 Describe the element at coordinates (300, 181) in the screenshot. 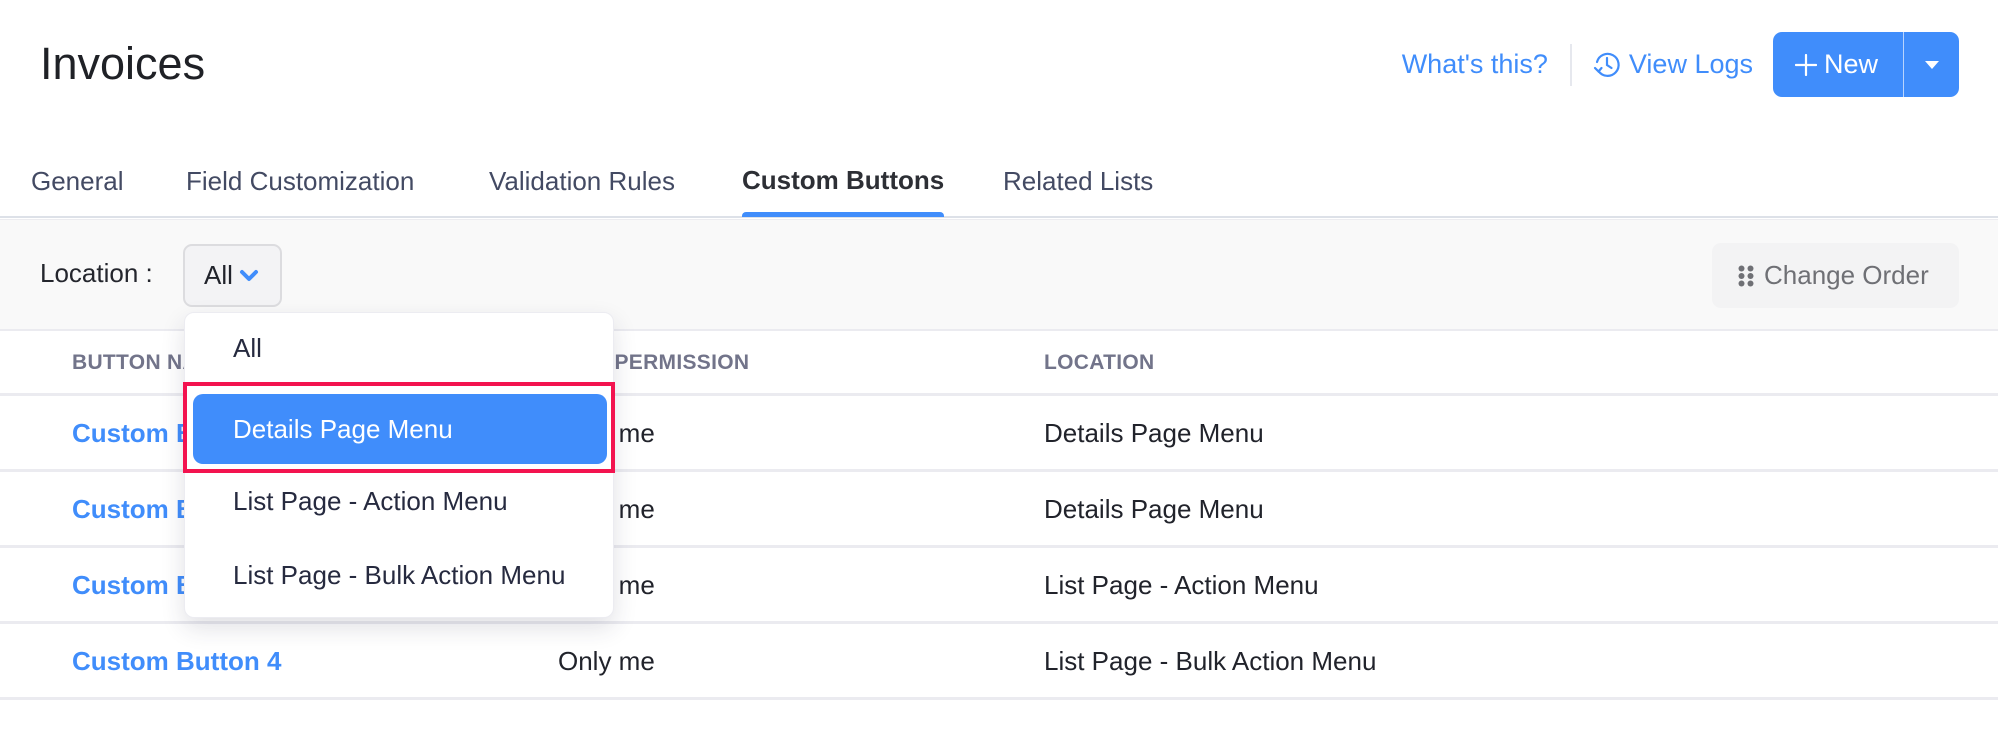

I see `tab-field-customization: Field Customization` at that location.